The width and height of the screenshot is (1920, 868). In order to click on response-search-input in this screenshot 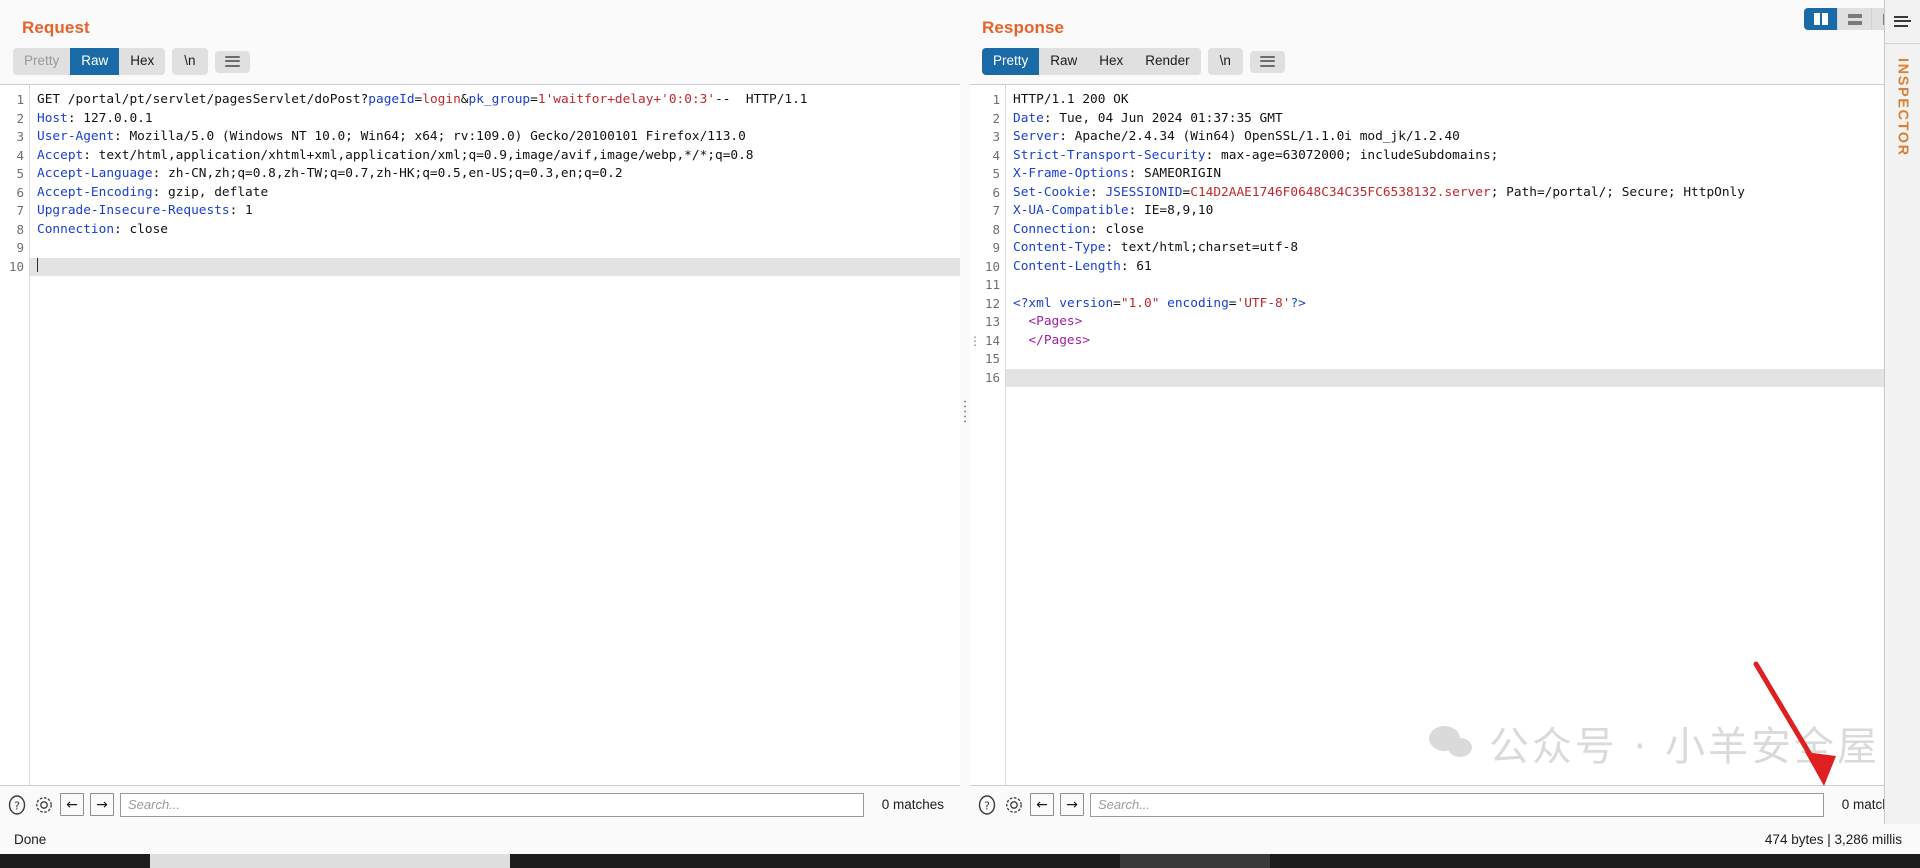, I will do `click(1457, 804)`.